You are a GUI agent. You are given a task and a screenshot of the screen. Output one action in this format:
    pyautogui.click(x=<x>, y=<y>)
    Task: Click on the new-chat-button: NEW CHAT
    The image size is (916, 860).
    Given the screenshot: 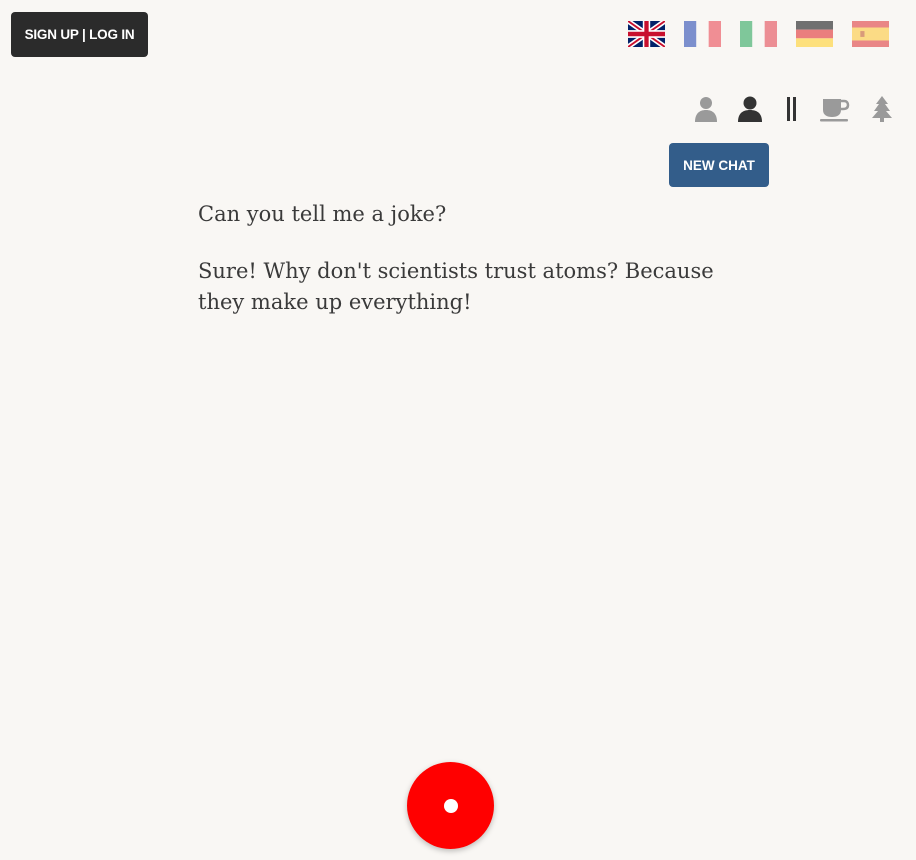 What is the action you would take?
    pyautogui.click(x=719, y=165)
    